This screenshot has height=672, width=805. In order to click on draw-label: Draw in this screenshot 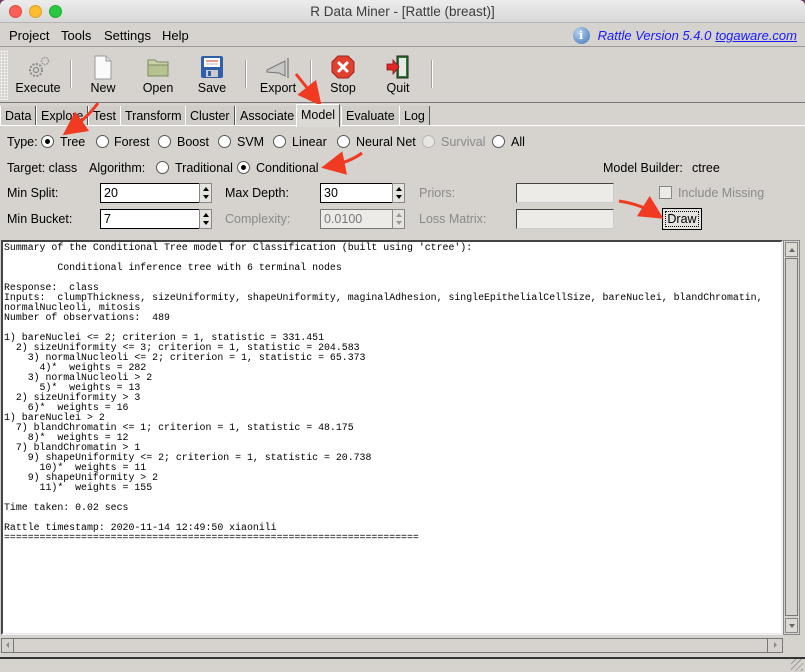, I will do `click(682, 219)`.